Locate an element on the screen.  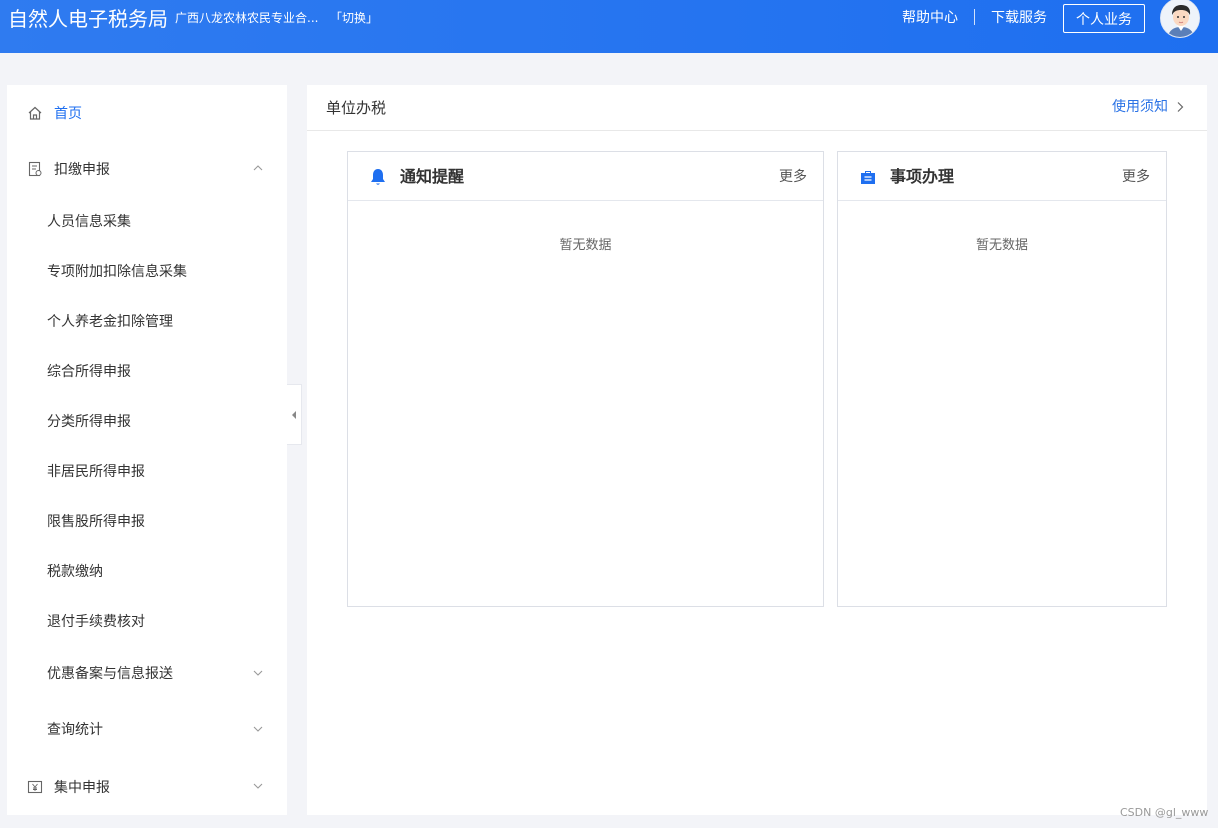
help-center-link: 帮助中心 is located at coordinates (930, 18).